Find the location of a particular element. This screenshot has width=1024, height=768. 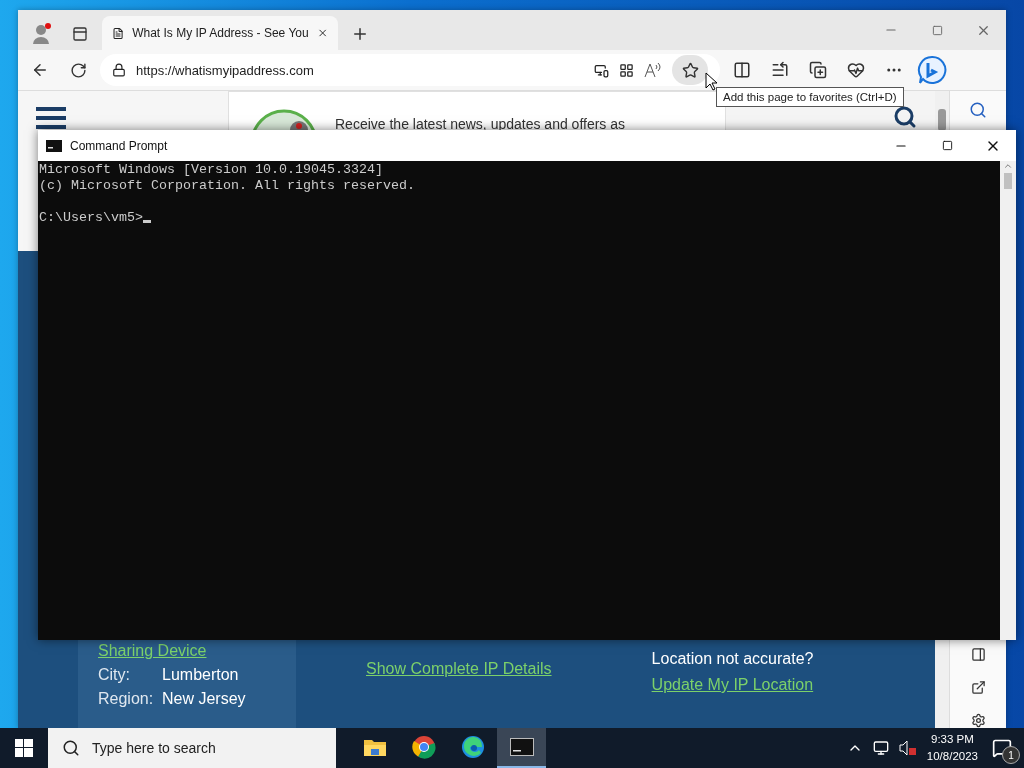

tab-title: What Is My IP Address - See You is located at coordinates (220, 33).